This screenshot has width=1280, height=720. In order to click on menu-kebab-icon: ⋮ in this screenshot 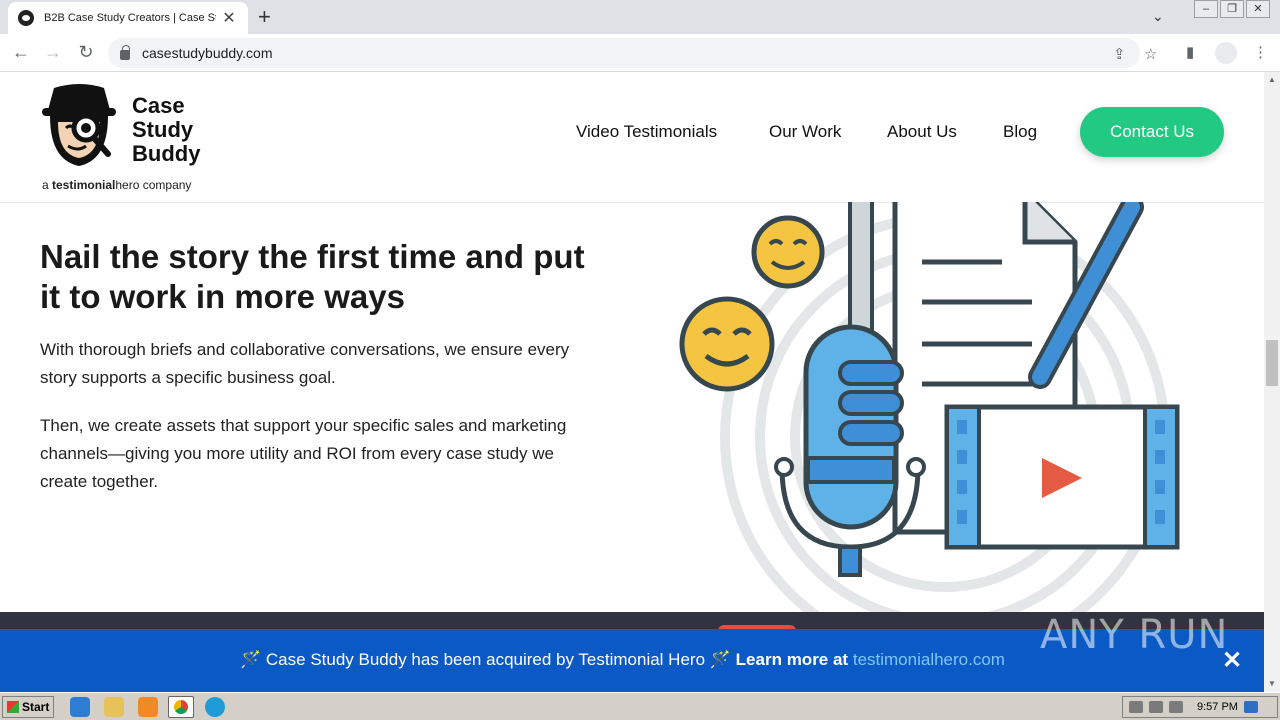, I will do `click(1260, 52)`.